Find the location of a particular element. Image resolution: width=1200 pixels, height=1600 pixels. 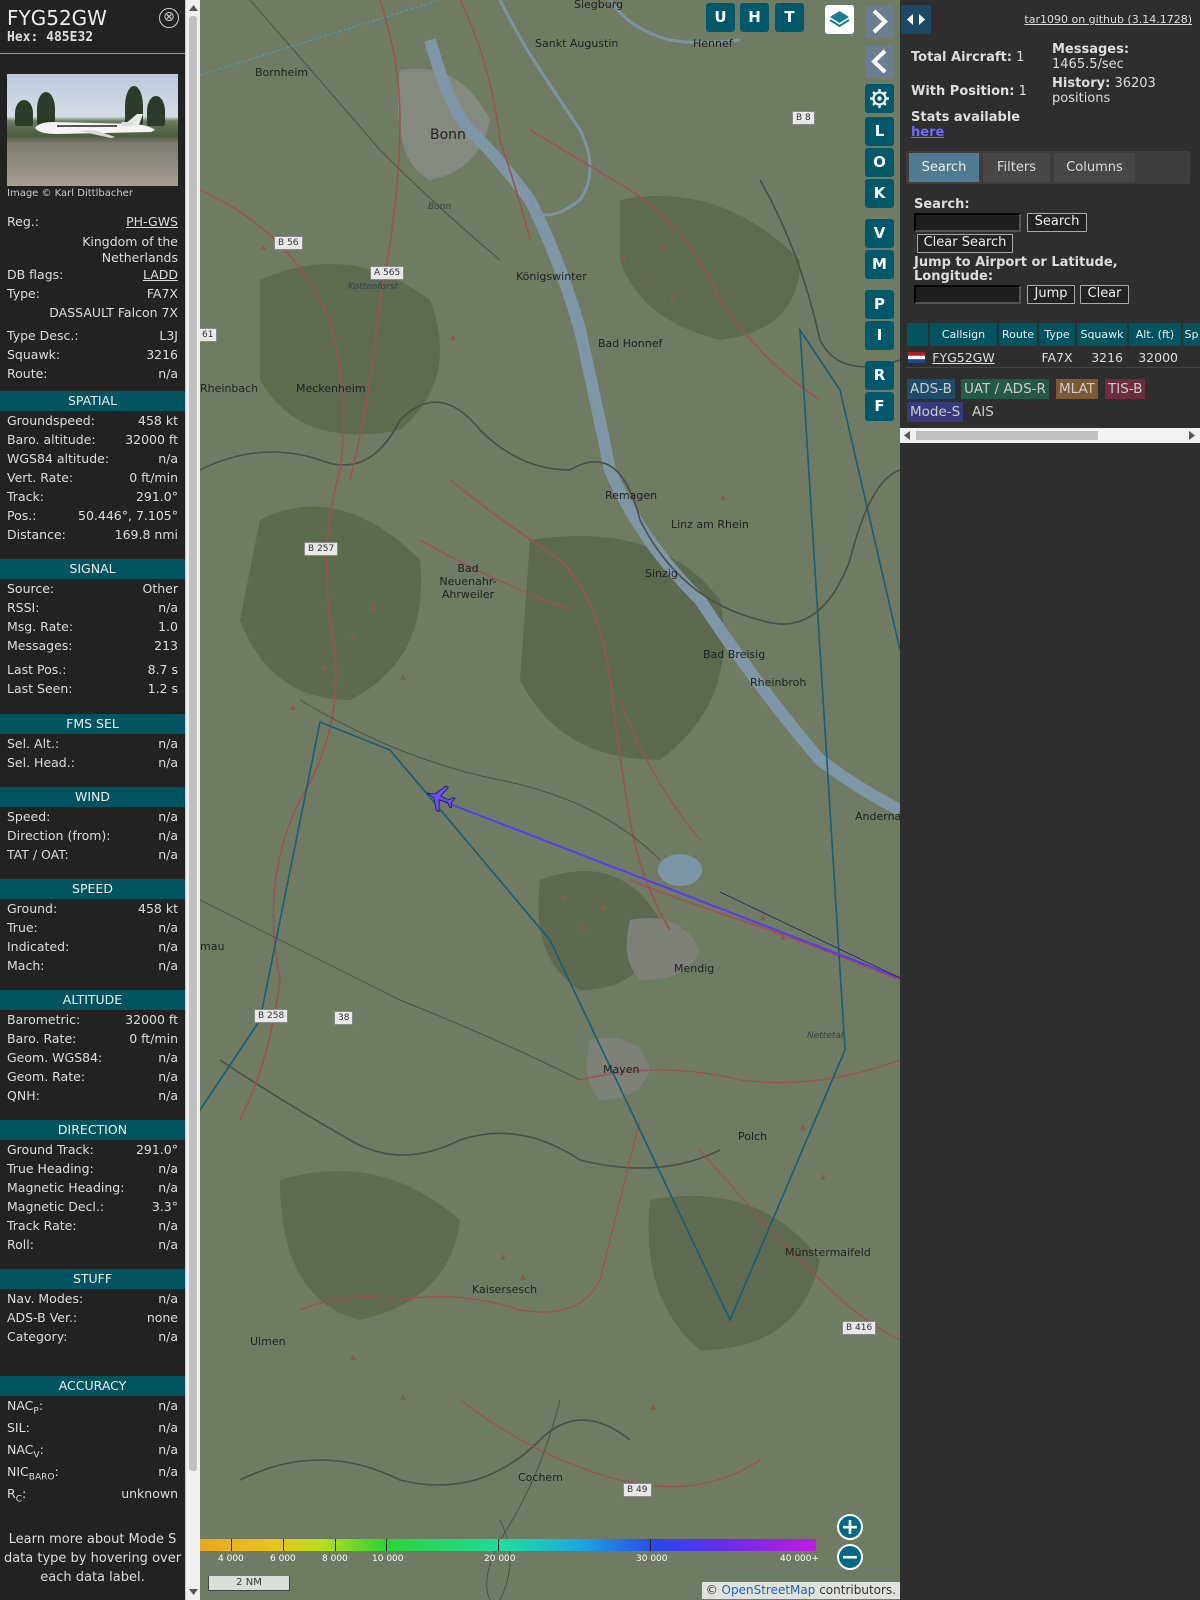

label: Sel. Head.: is located at coordinates (41, 763).